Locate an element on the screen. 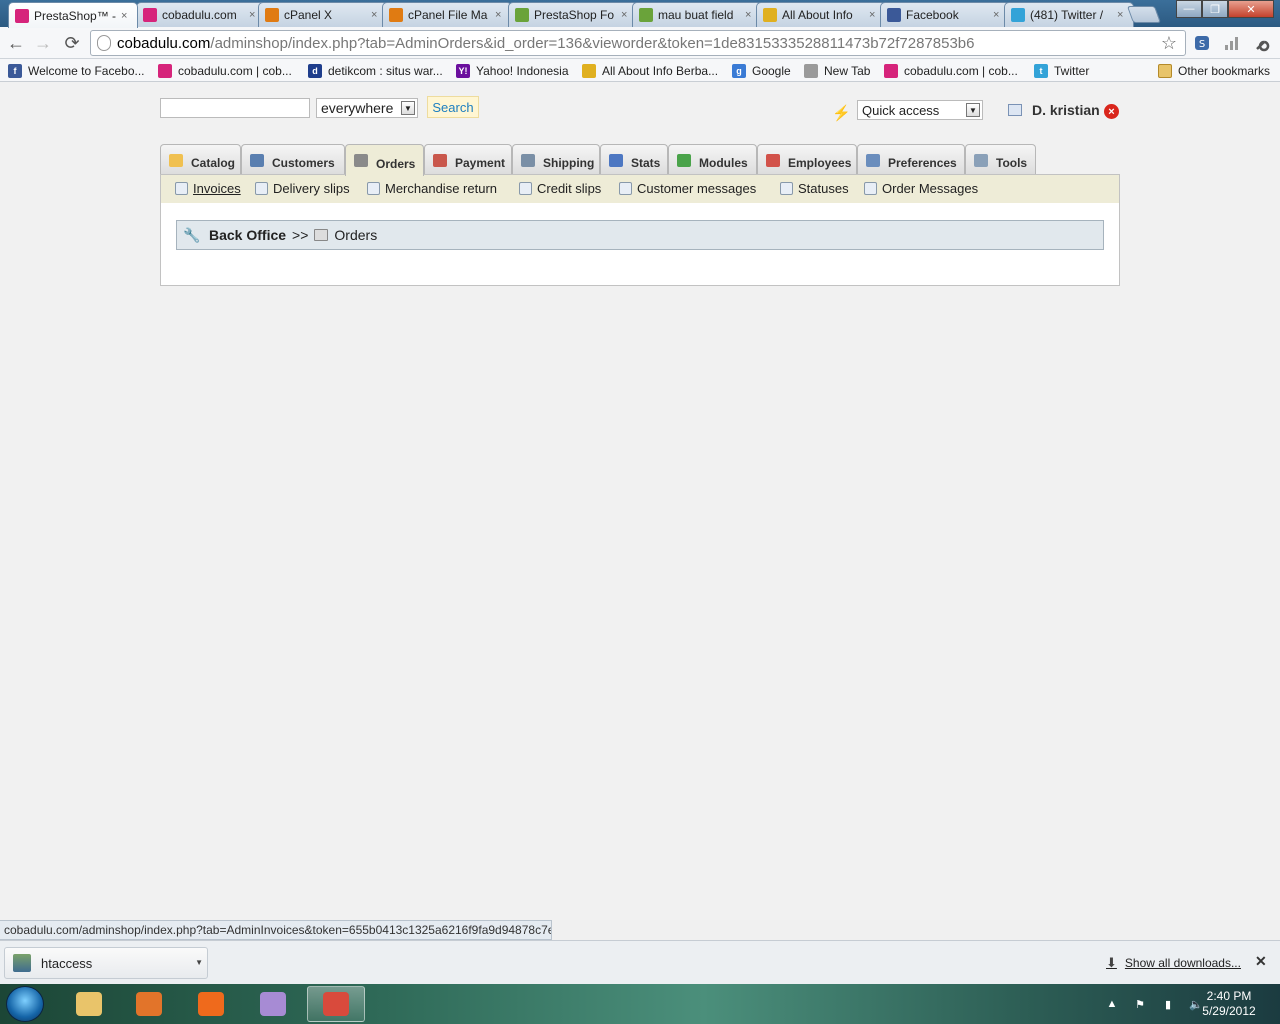 Image resolution: width=1280 pixels, height=1024 pixels. tab-shipping: Shipping is located at coordinates (556, 159).